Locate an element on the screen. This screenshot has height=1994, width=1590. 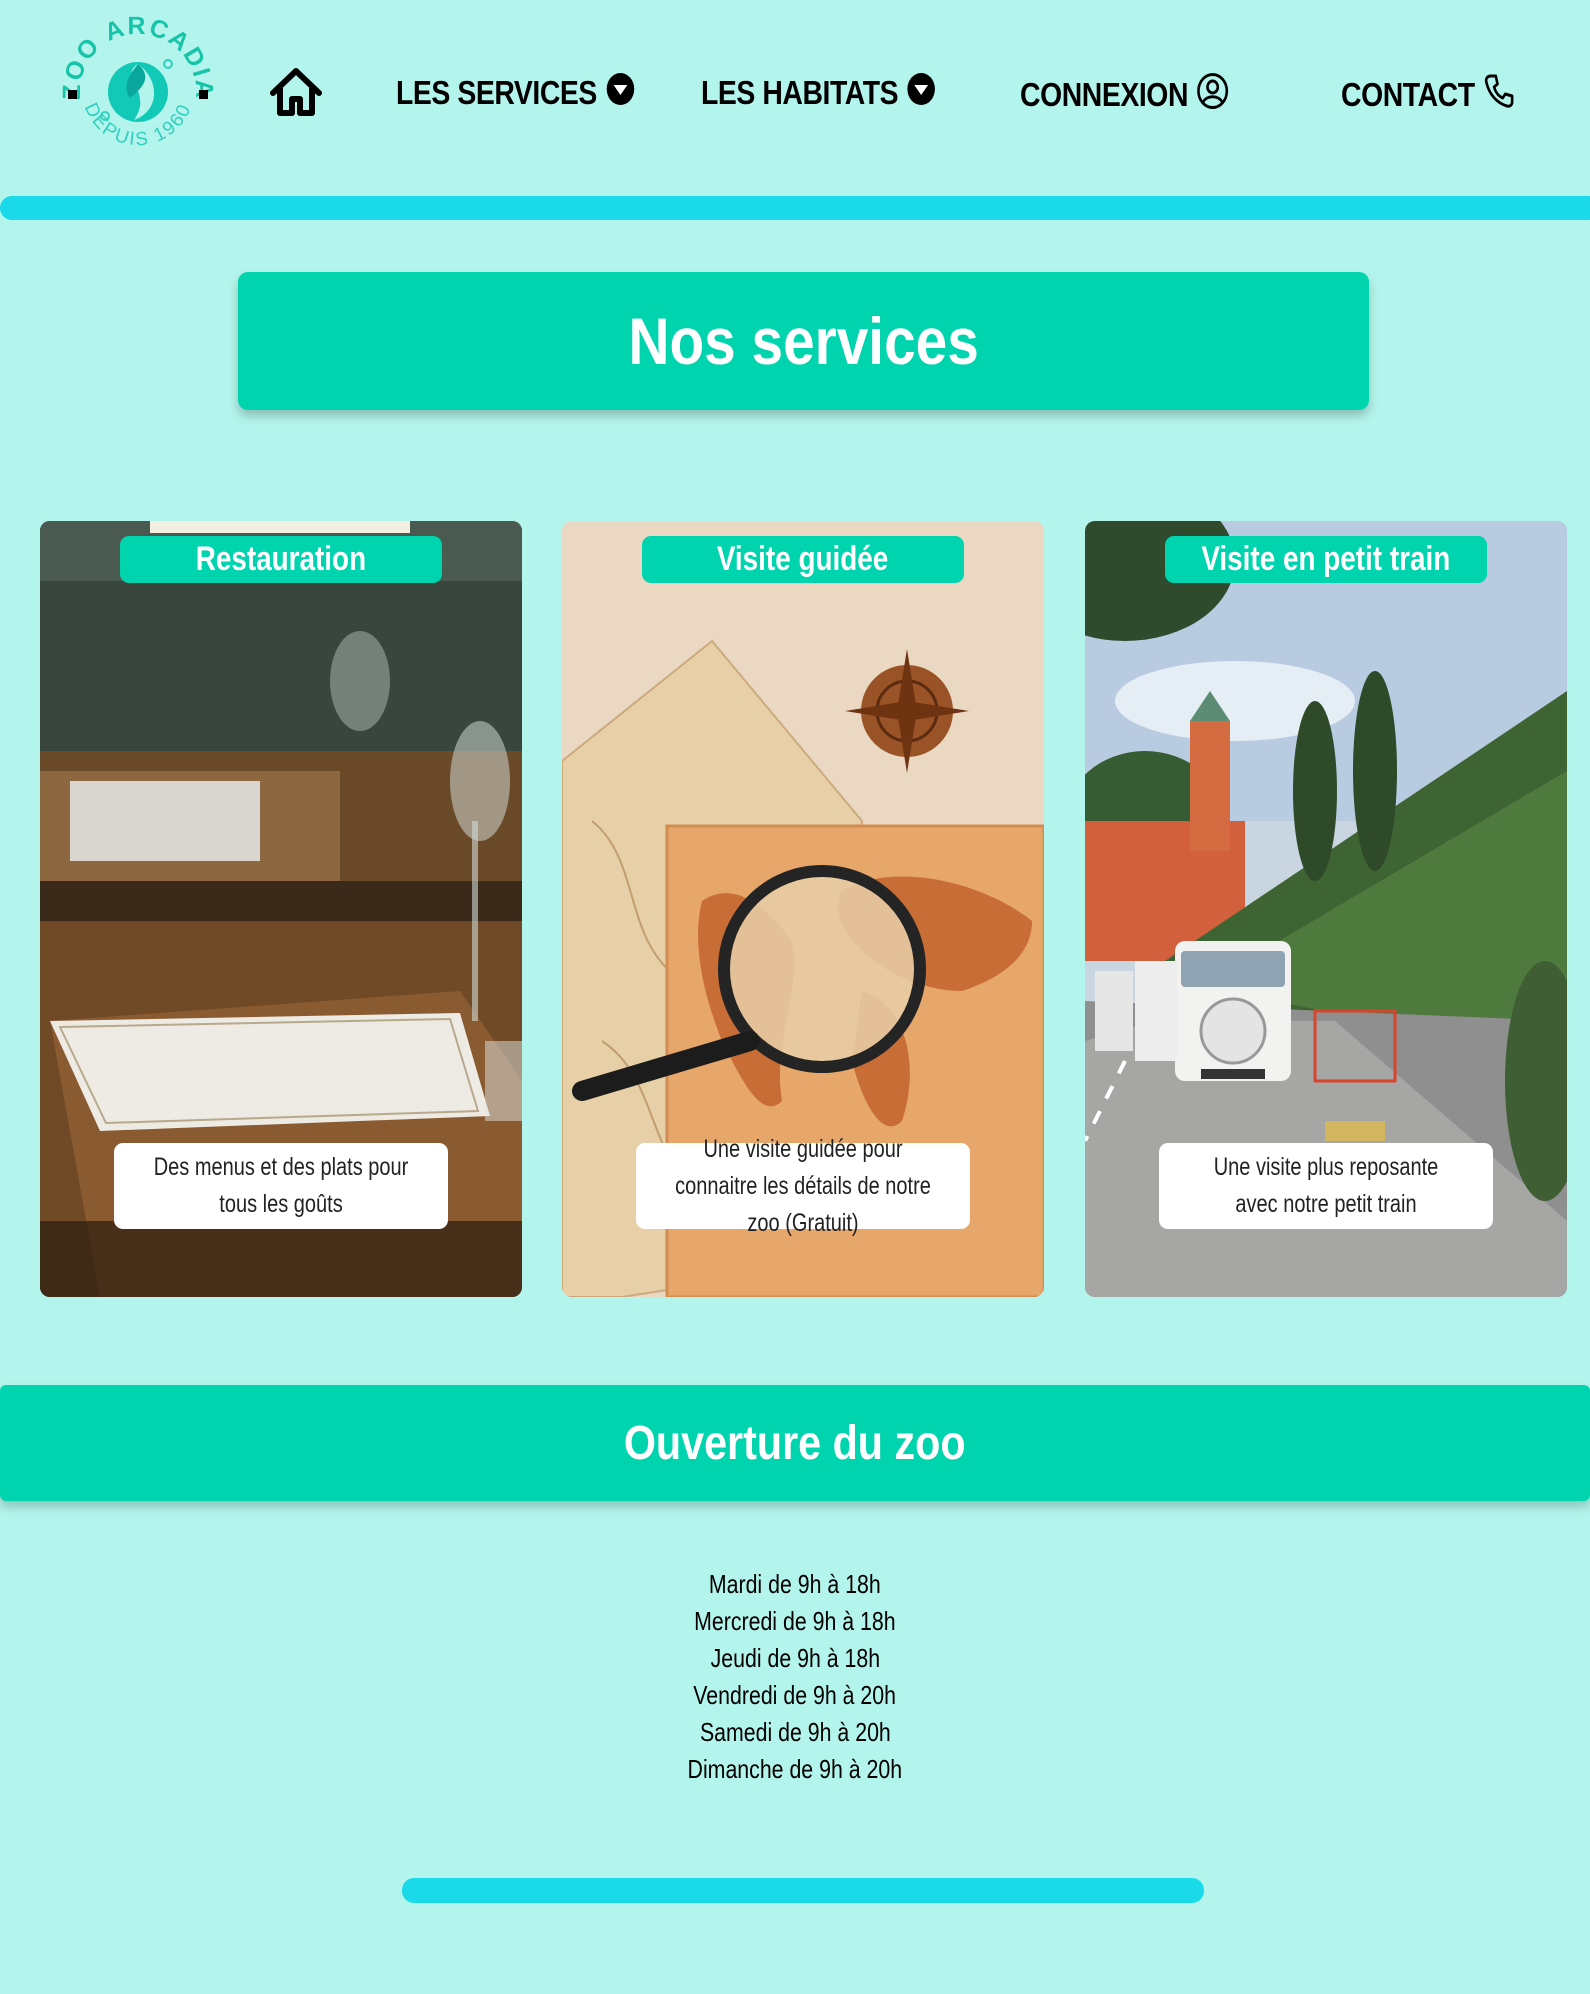
nav-connexion: CONNEXION is located at coordinates (1124, 95).